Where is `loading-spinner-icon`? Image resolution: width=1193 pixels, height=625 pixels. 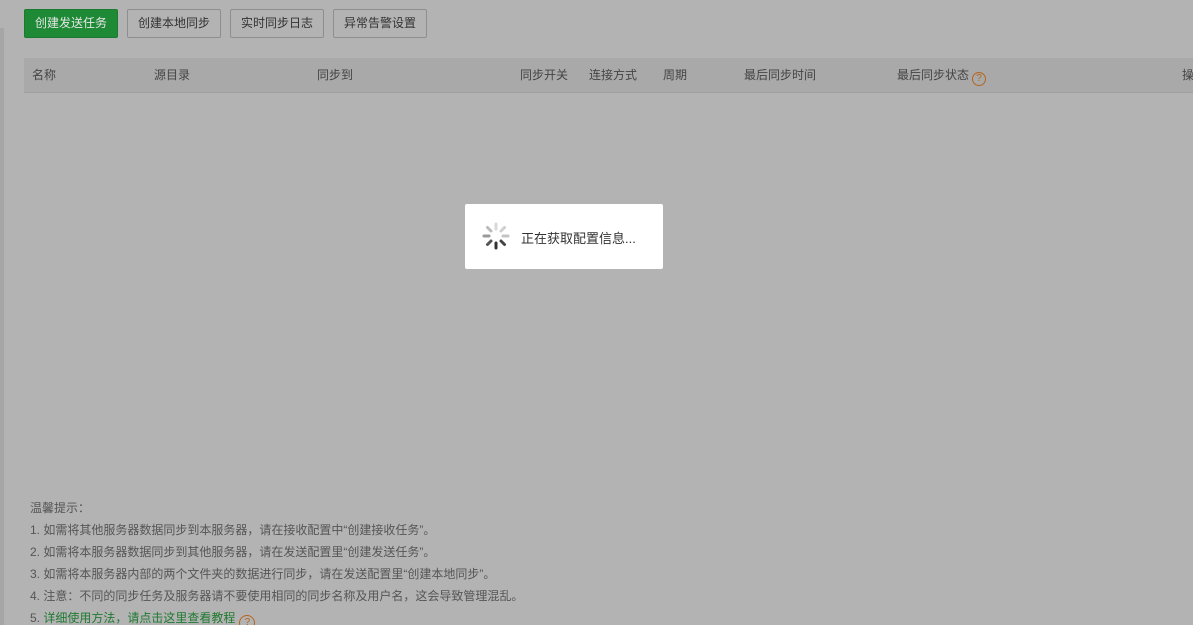 loading-spinner-icon is located at coordinates (496, 236).